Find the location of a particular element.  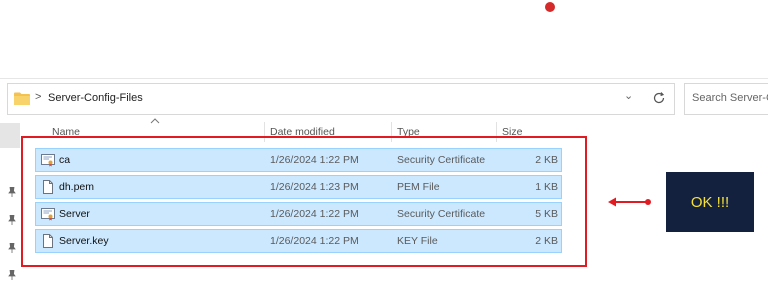

annotation-arrow-icon is located at coordinates (629, 202).